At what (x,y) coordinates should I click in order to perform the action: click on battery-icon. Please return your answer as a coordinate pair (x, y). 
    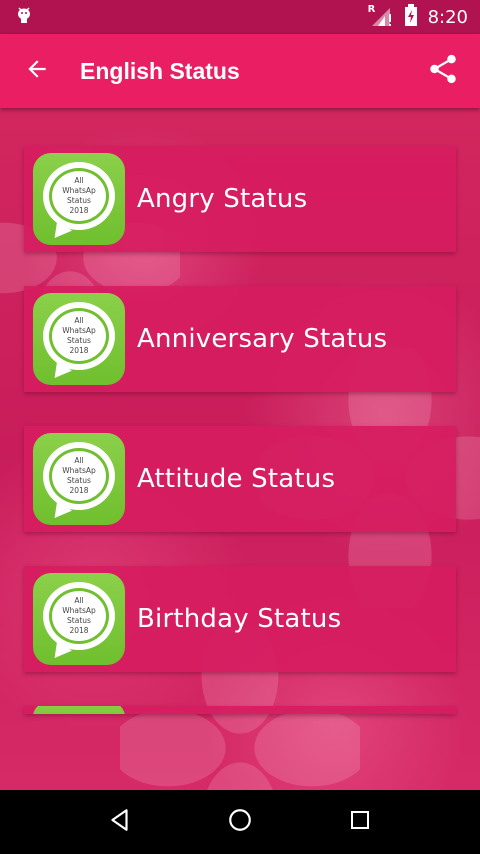
    Looking at the image, I should click on (411, 17).